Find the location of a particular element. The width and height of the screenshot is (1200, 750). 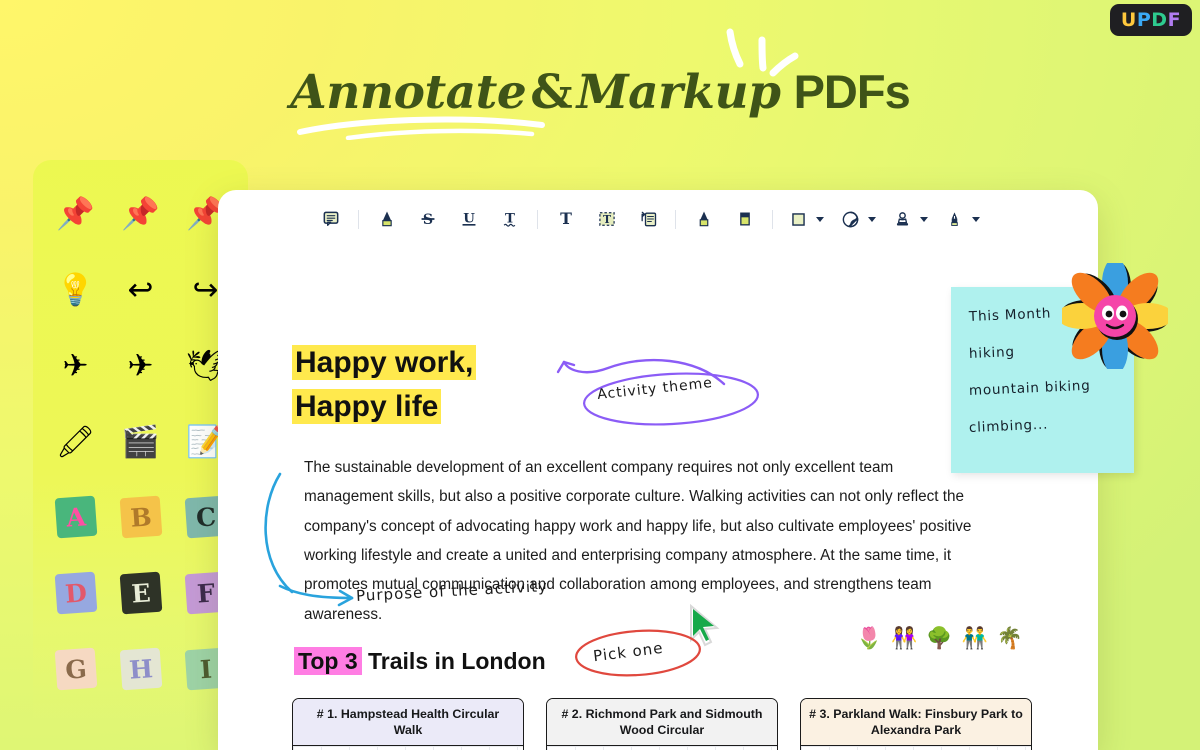

document-heading-line2: Happy life is located at coordinates (367, 406).